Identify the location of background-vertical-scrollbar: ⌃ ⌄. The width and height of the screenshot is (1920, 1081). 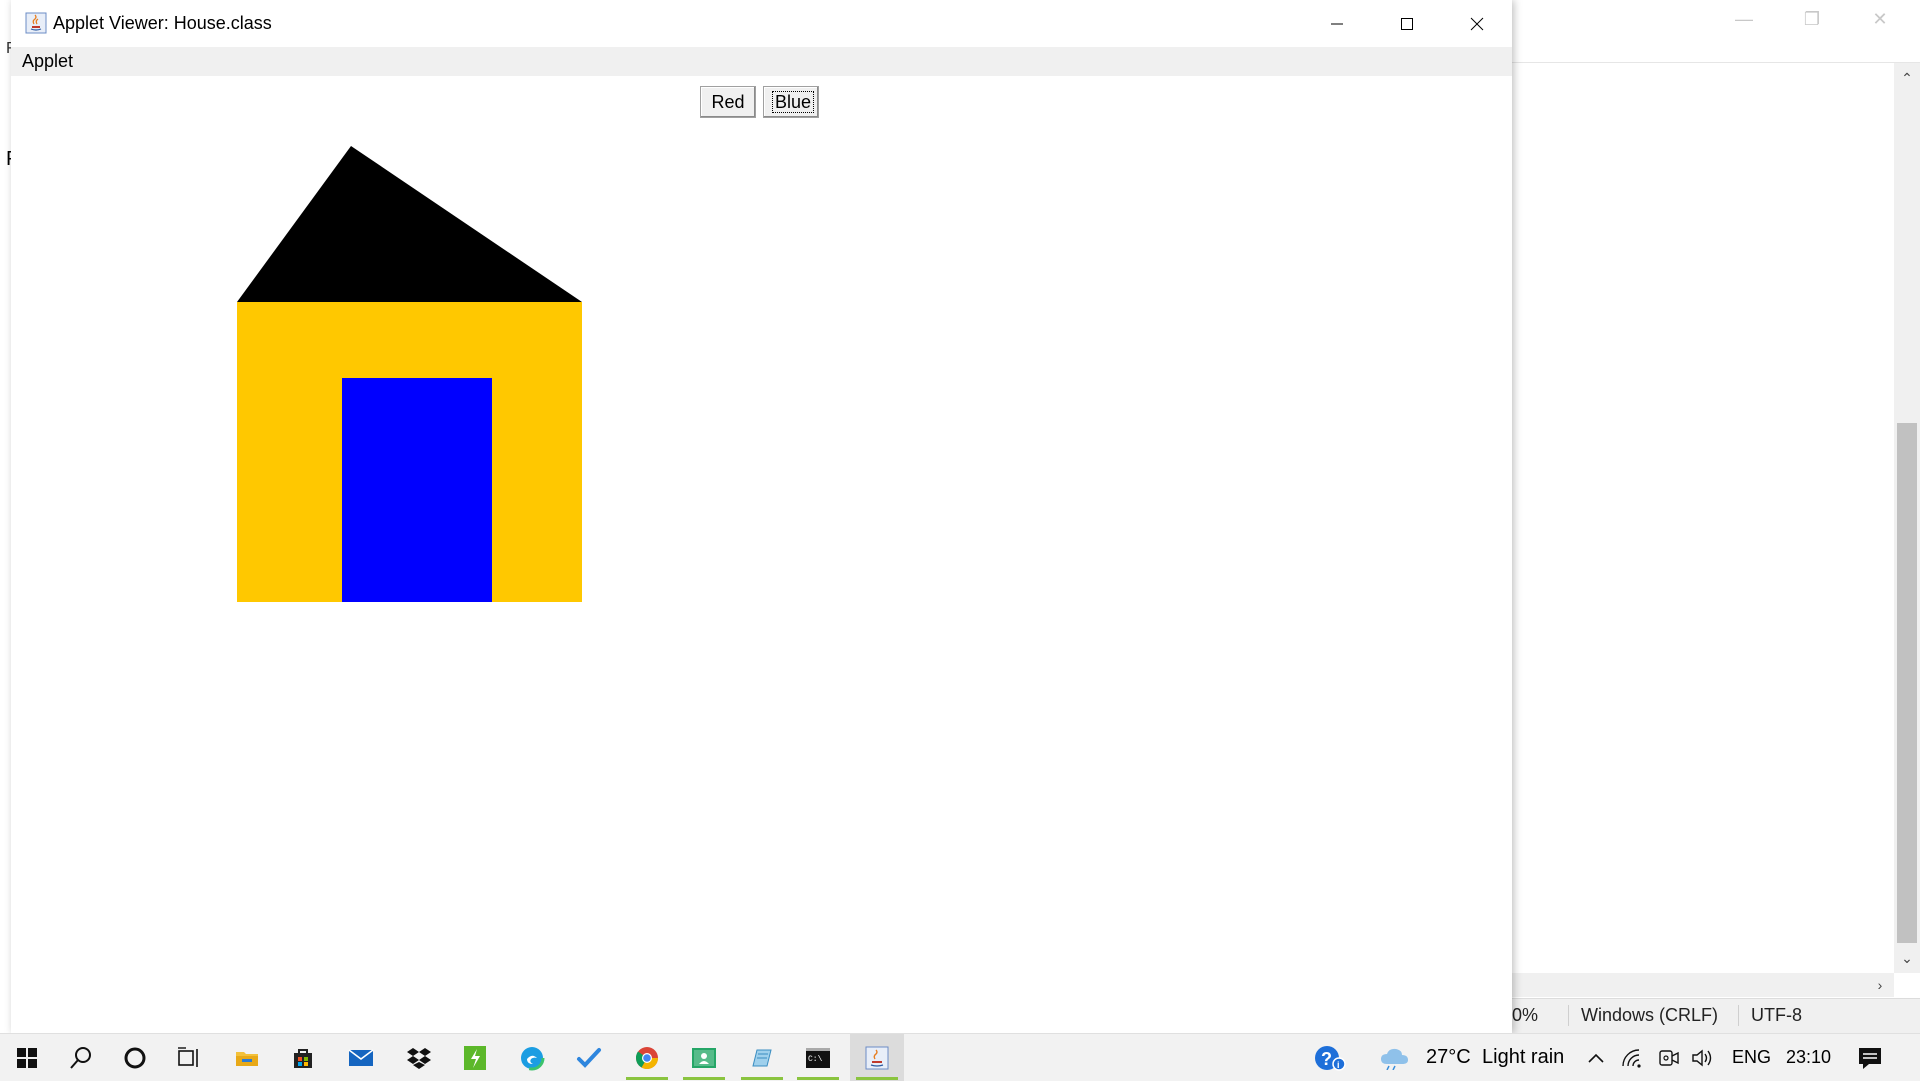
(1907, 518).